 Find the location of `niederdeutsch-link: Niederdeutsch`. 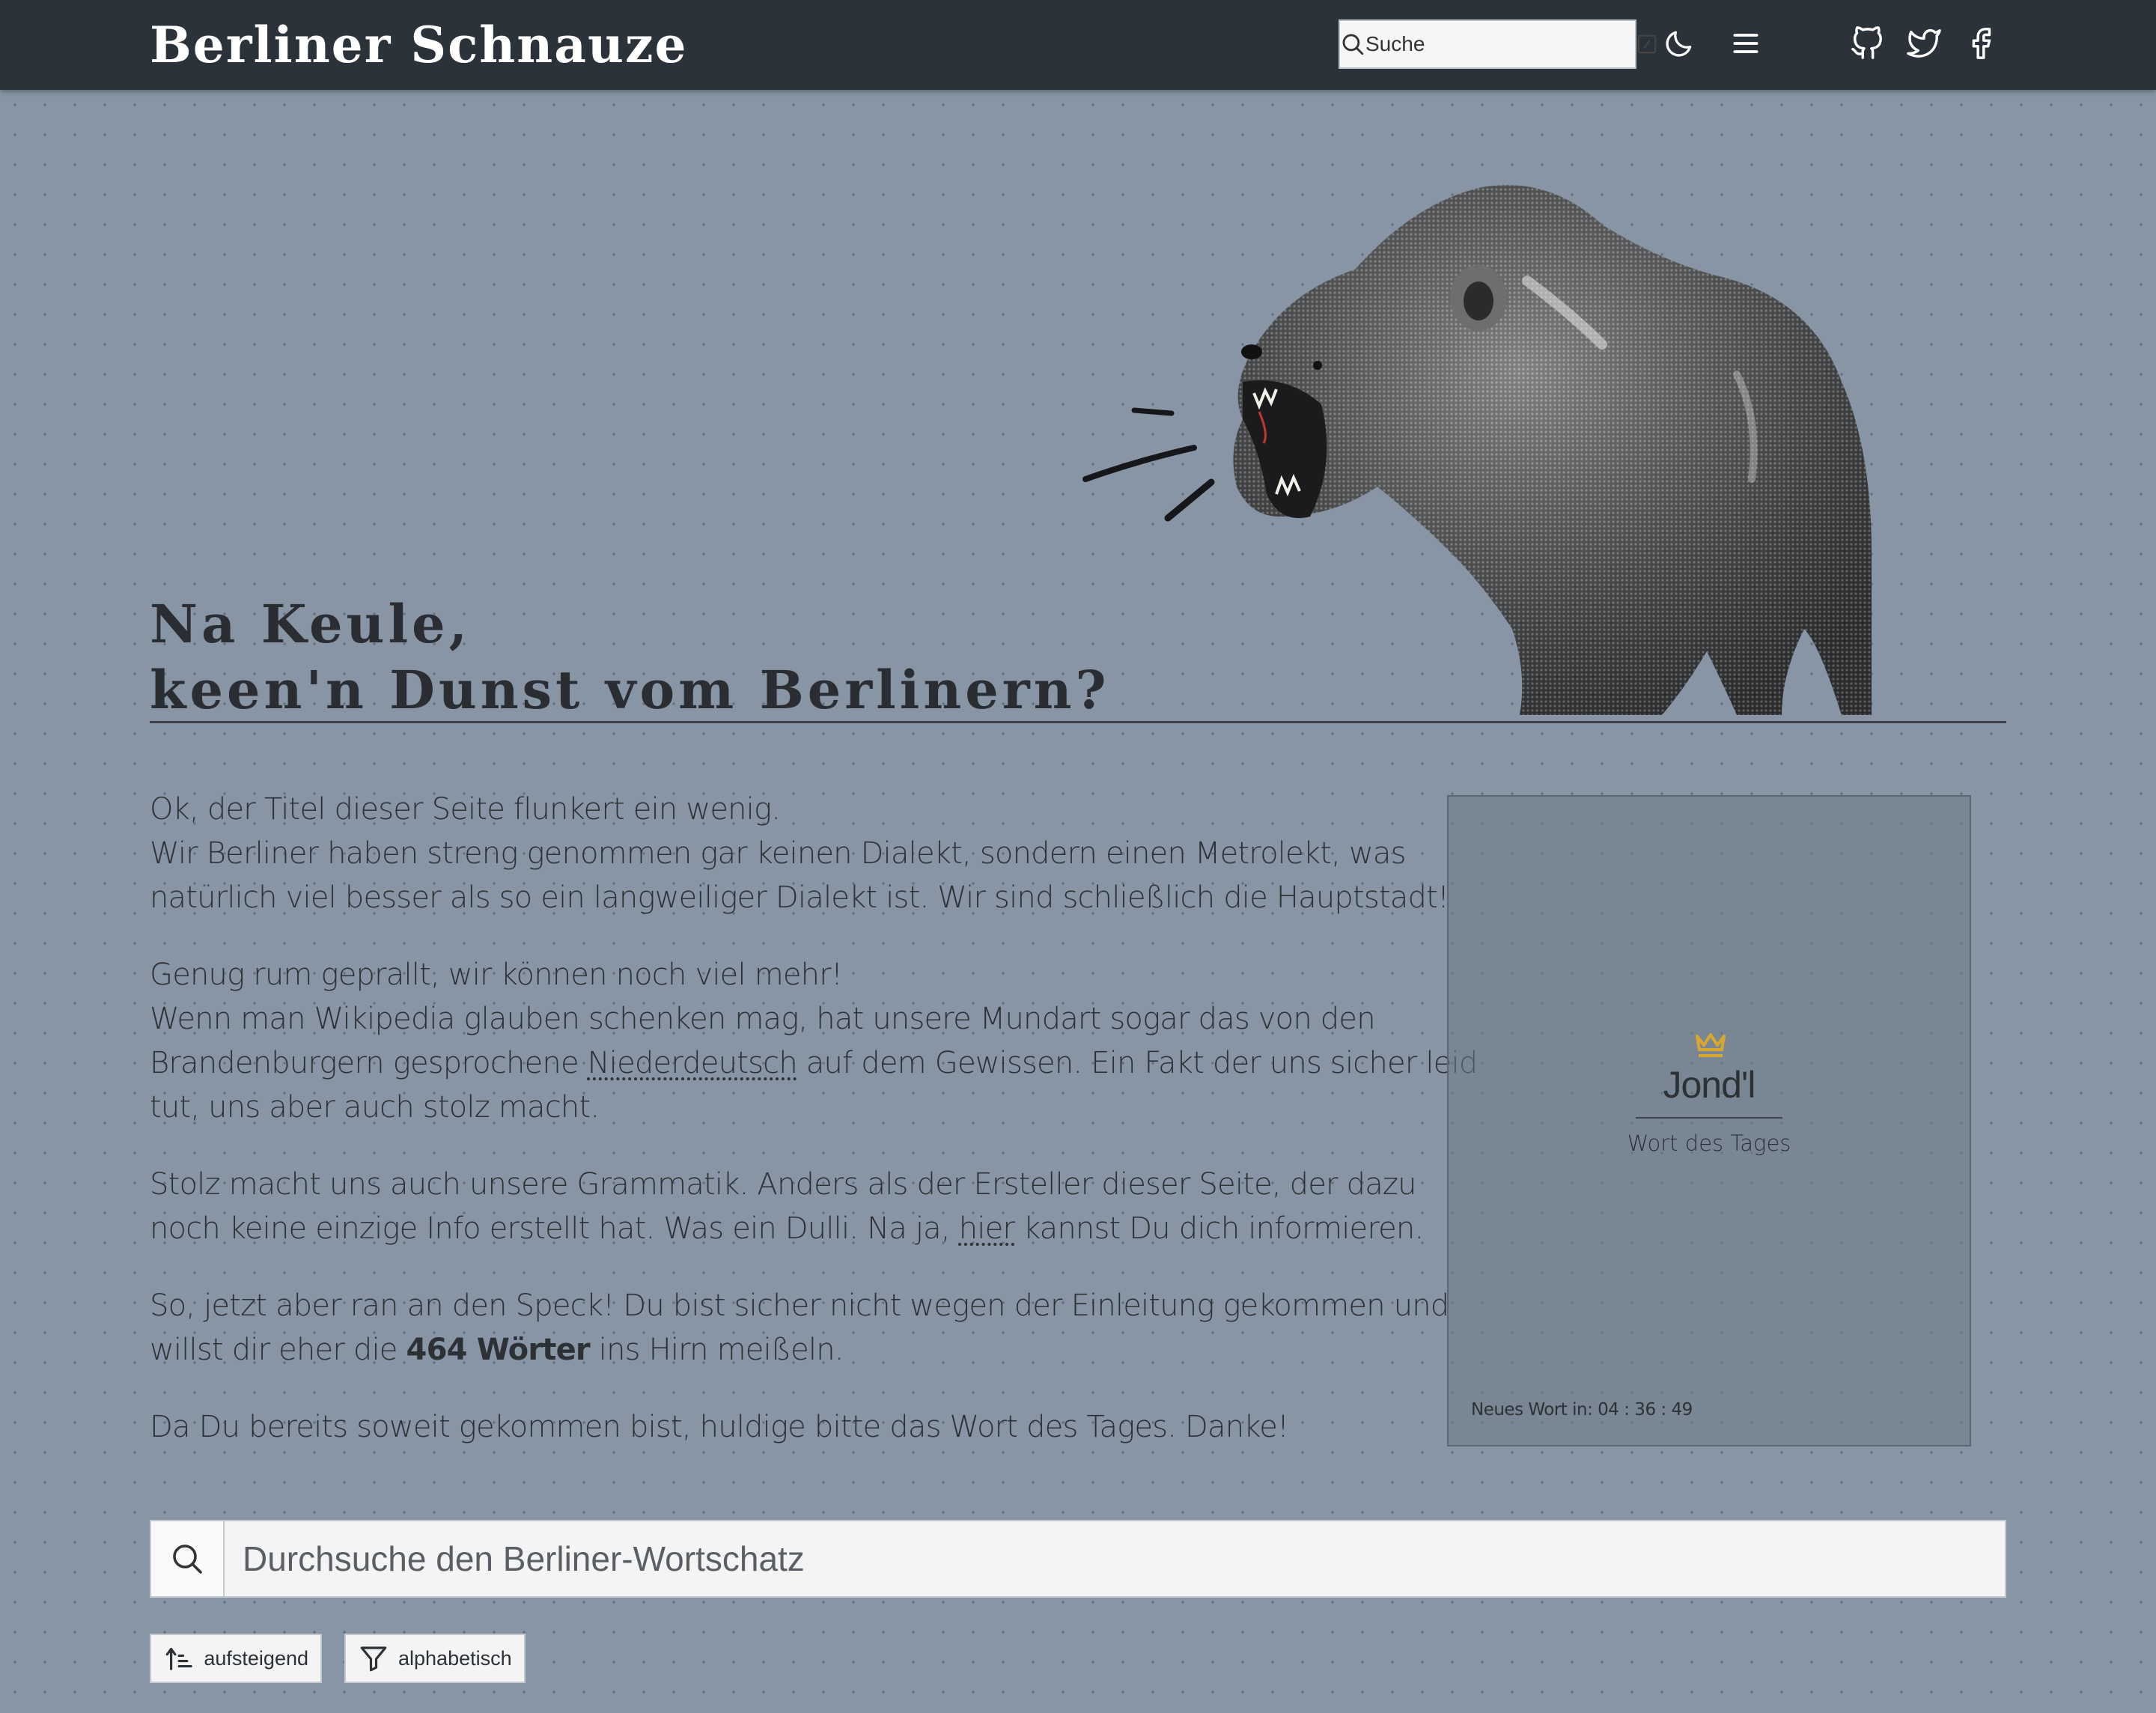

niederdeutsch-link: Niederdeutsch is located at coordinates (693, 1063).